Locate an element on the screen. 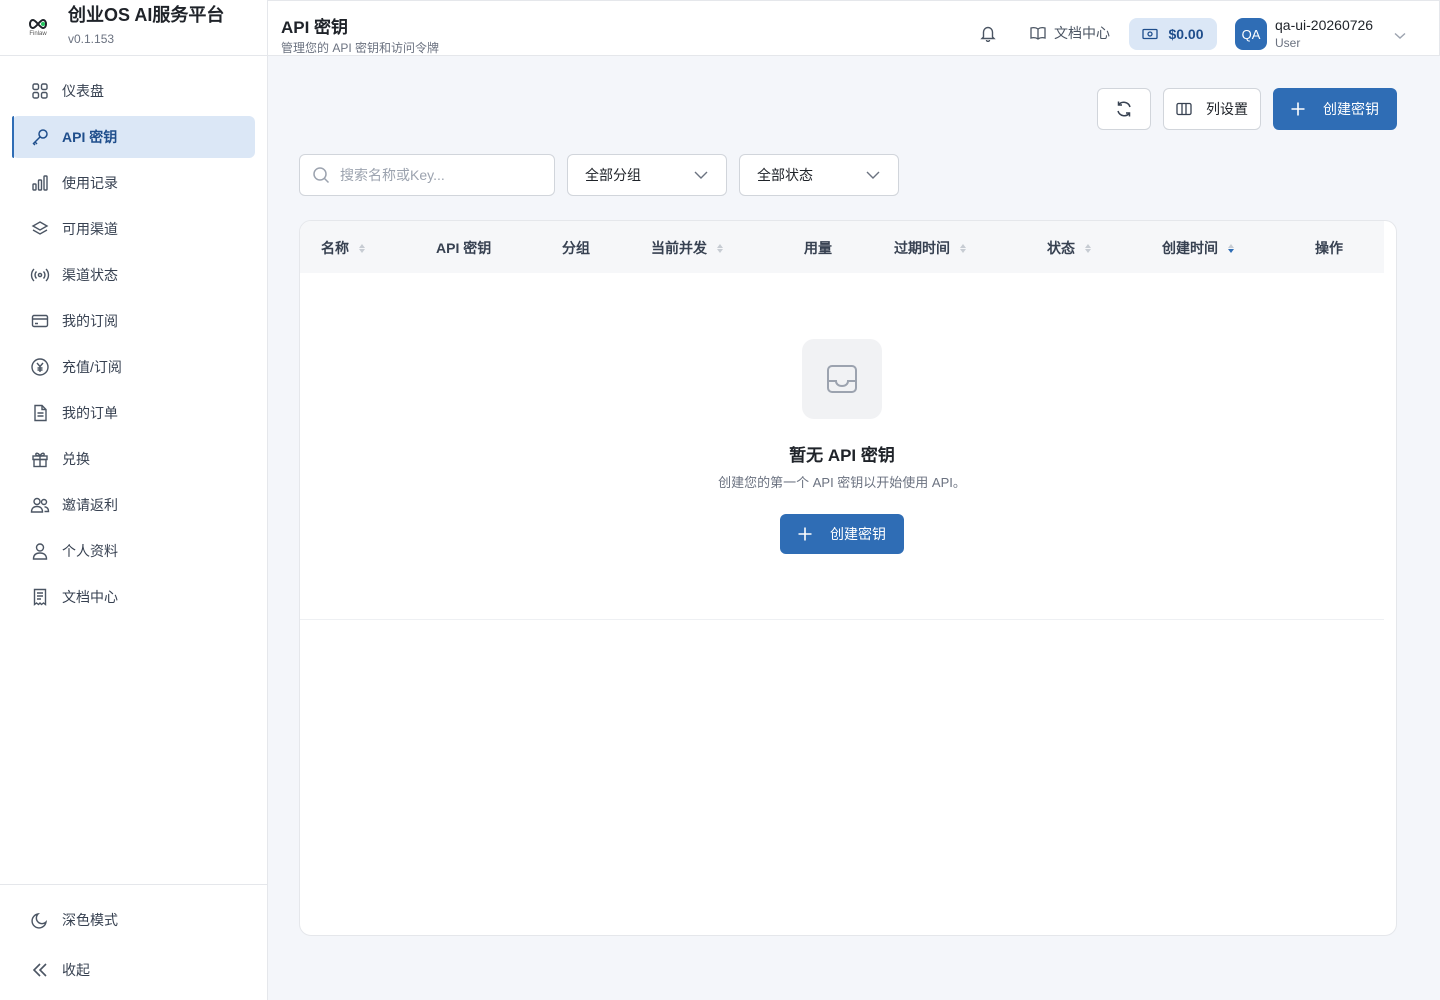 The height and width of the screenshot is (1000, 1440). docs-center-link: 文档中心 is located at coordinates (1070, 33).